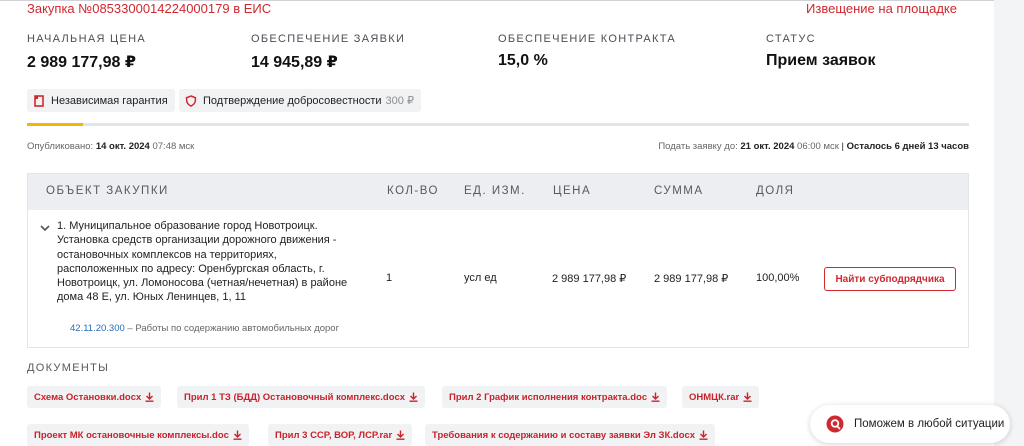 The width and height of the screenshot is (1024, 446). What do you see at coordinates (498, 124) in the screenshot?
I see `tab-indicator-bar` at bounding box center [498, 124].